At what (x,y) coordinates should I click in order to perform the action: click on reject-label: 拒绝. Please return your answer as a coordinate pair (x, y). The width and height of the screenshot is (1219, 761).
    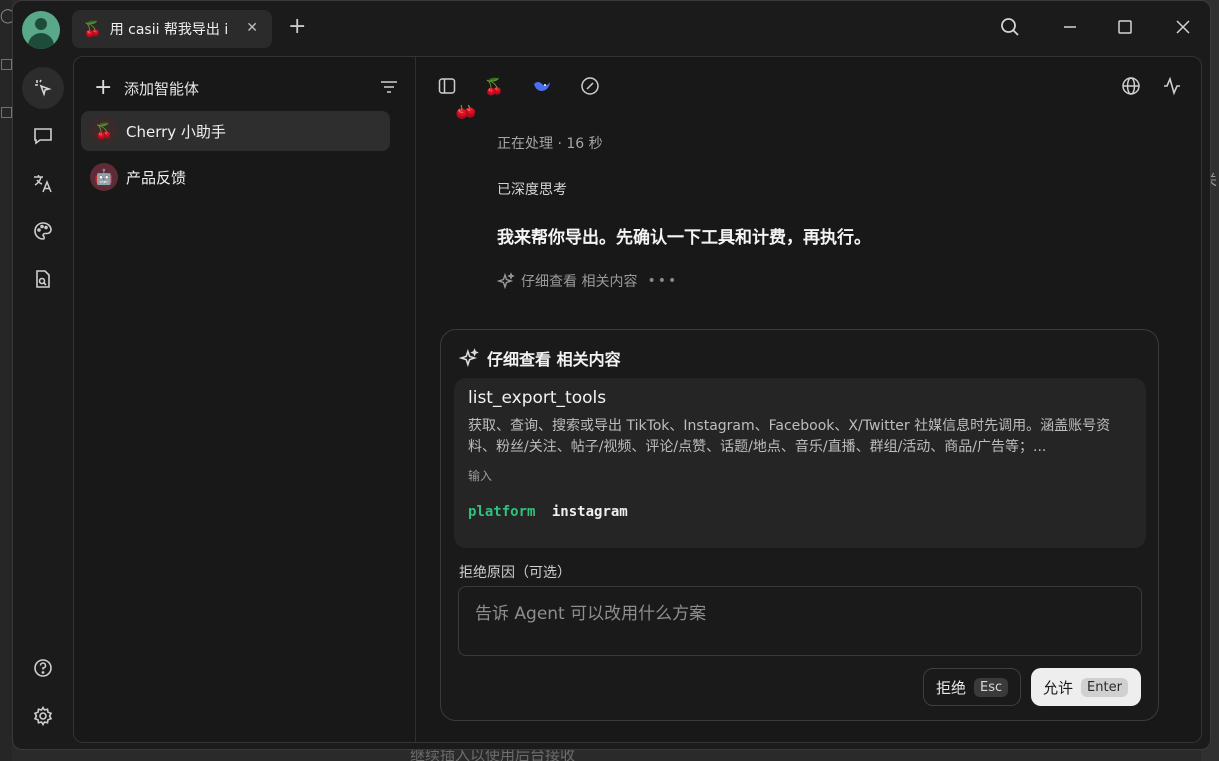
    Looking at the image, I should click on (951, 687).